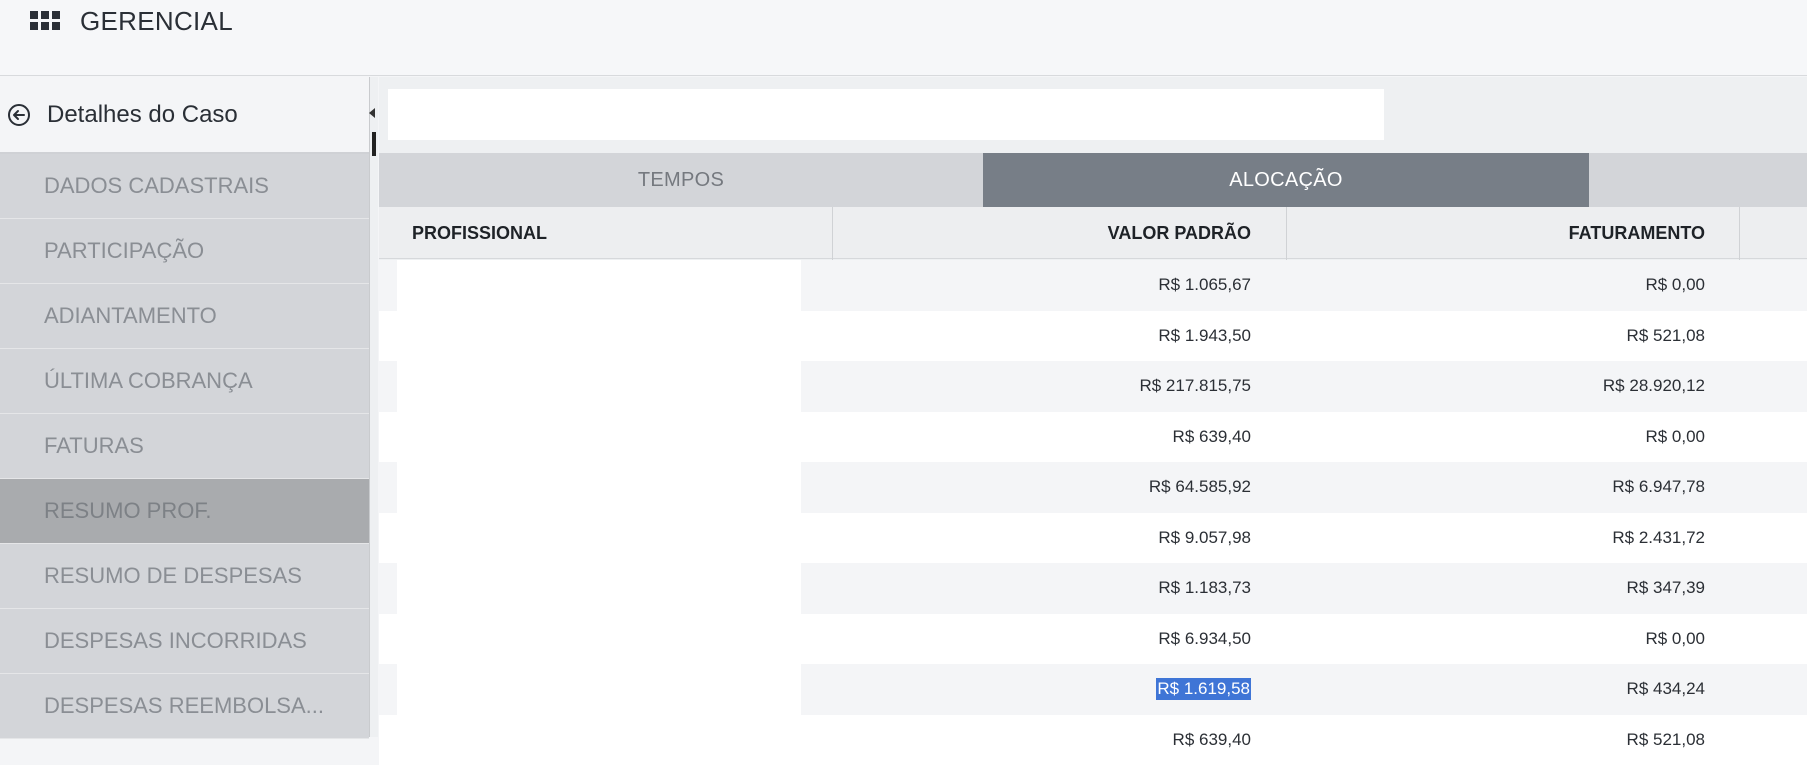 The width and height of the screenshot is (1807, 765). I want to click on table-row: R$ 1.619,58 R$ 434,24, so click(1093, 689).